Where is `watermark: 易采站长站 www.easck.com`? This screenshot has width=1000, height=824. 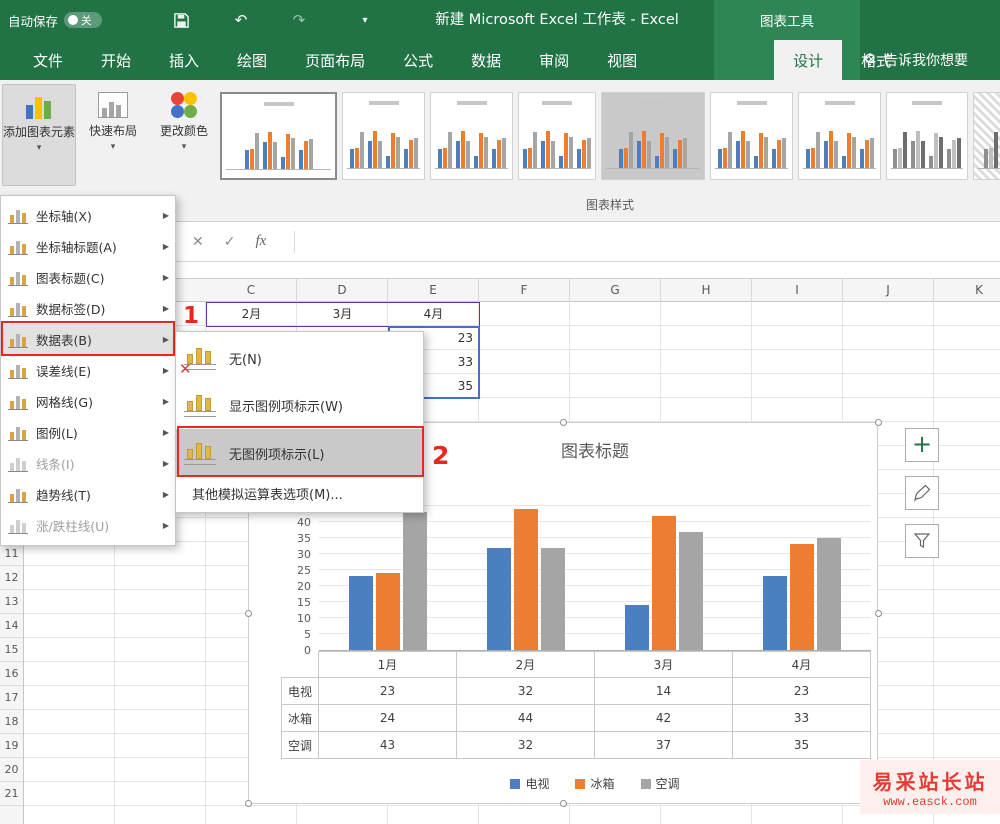 watermark: 易采站长站 www.easck.com is located at coordinates (930, 787).